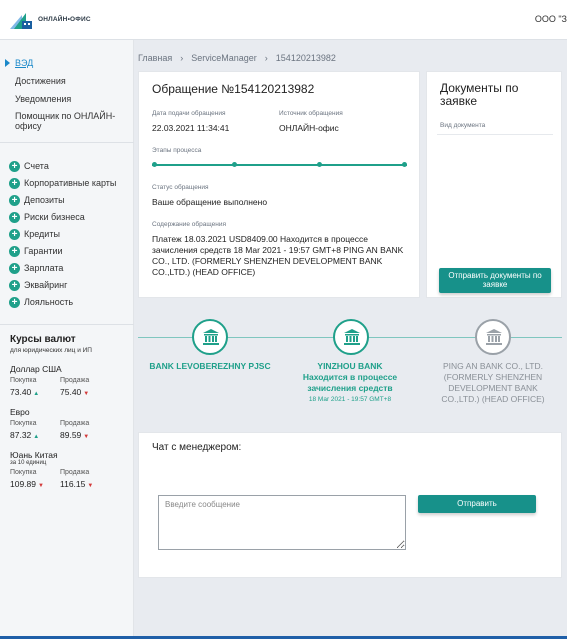 The width and height of the screenshot is (567, 639). What do you see at coordinates (495, 134) in the screenshot?
I see `divider` at bounding box center [495, 134].